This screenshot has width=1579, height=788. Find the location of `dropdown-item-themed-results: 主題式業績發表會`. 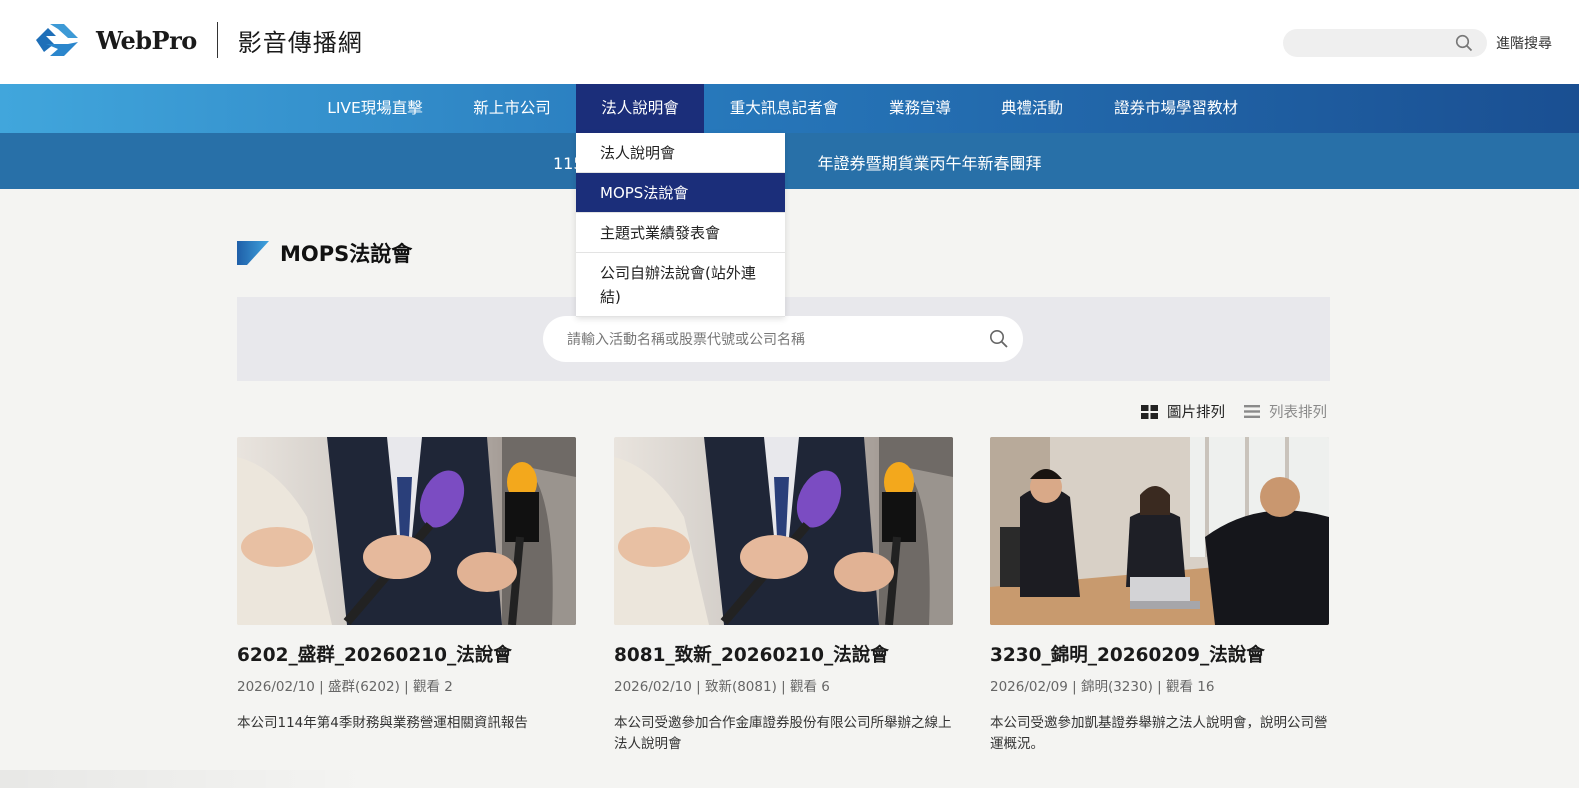

dropdown-item-themed-results: 主題式業績發表會 is located at coordinates (680, 233).